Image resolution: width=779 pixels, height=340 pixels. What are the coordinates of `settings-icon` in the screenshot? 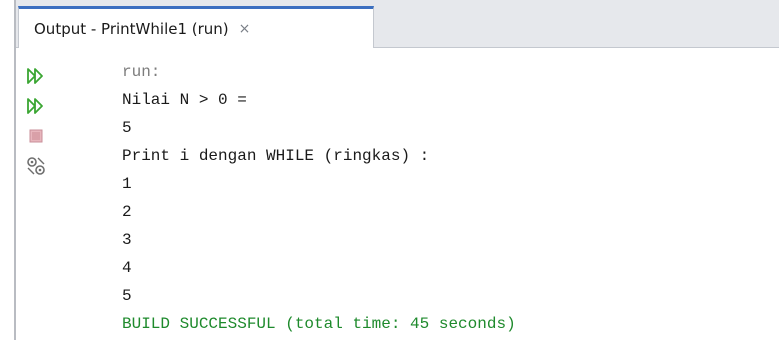 It's located at (36, 166).